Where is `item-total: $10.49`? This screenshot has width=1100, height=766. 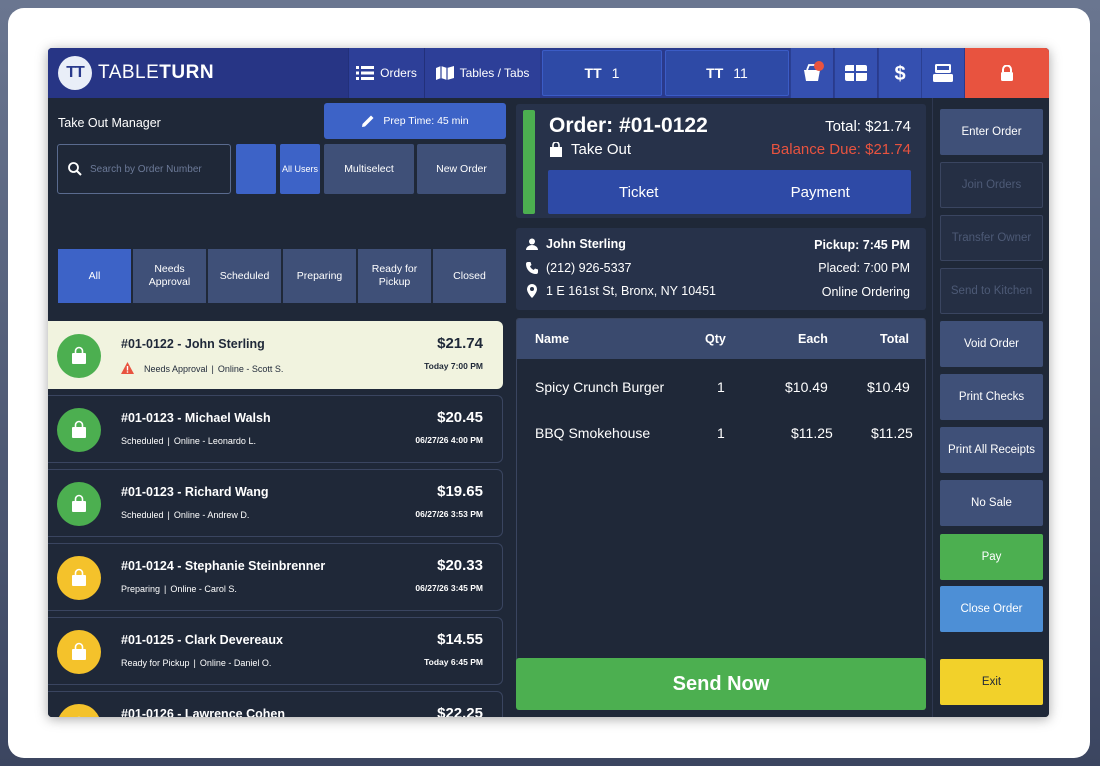 item-total: $10.49 is located at coordinates (888, 387).